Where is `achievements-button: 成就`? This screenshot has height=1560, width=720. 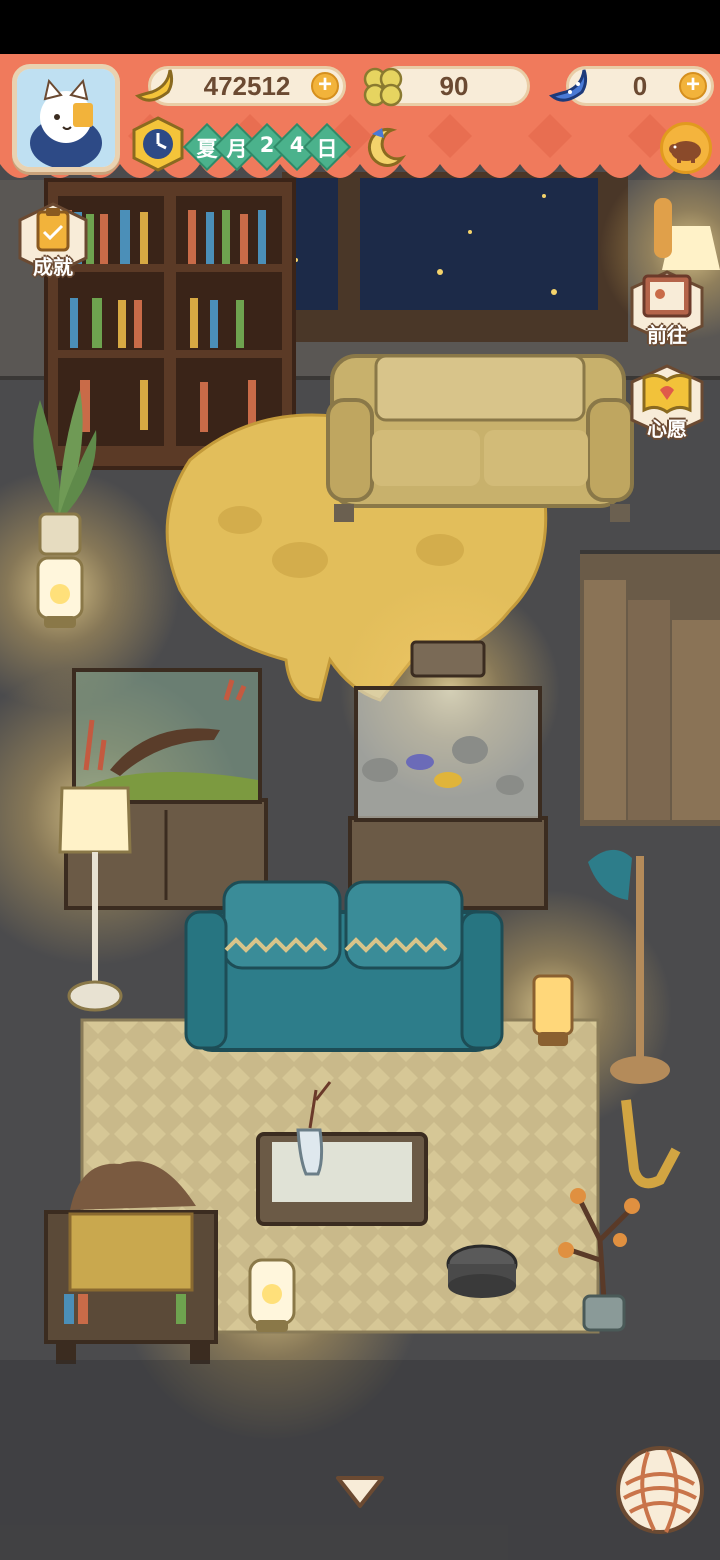
achievements-button: 成就 is located at coordinates (53, 239).